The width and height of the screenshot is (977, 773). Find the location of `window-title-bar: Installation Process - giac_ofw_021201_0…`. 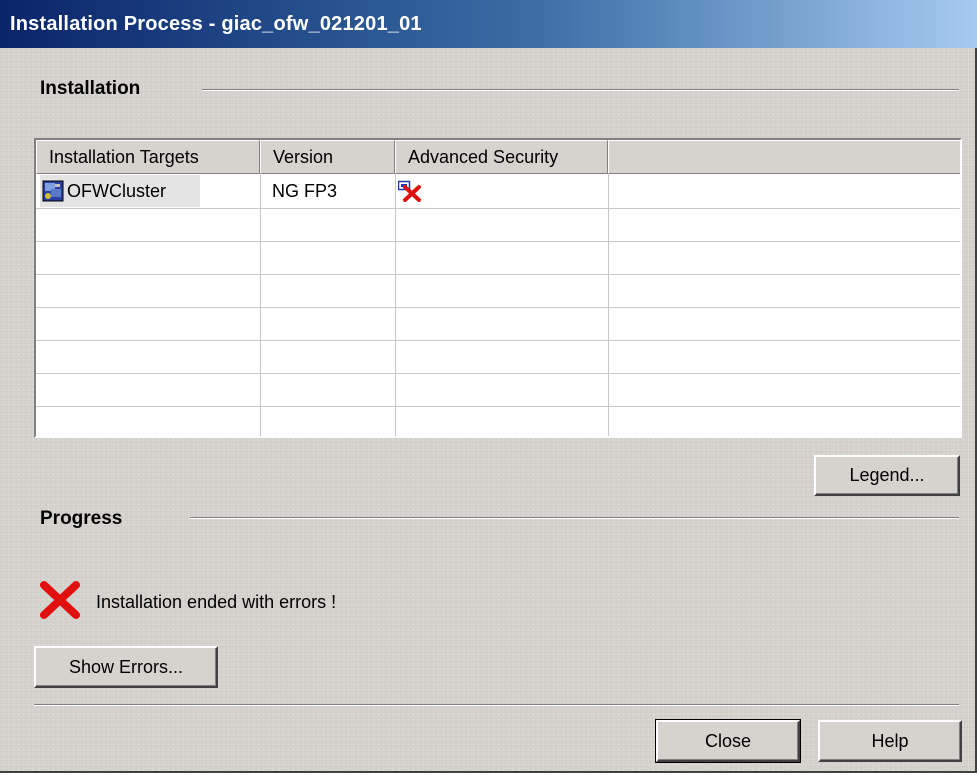

window-title-bar: Installation Process - giac_ofw_021201_0… is located at coordinates (488, 24).